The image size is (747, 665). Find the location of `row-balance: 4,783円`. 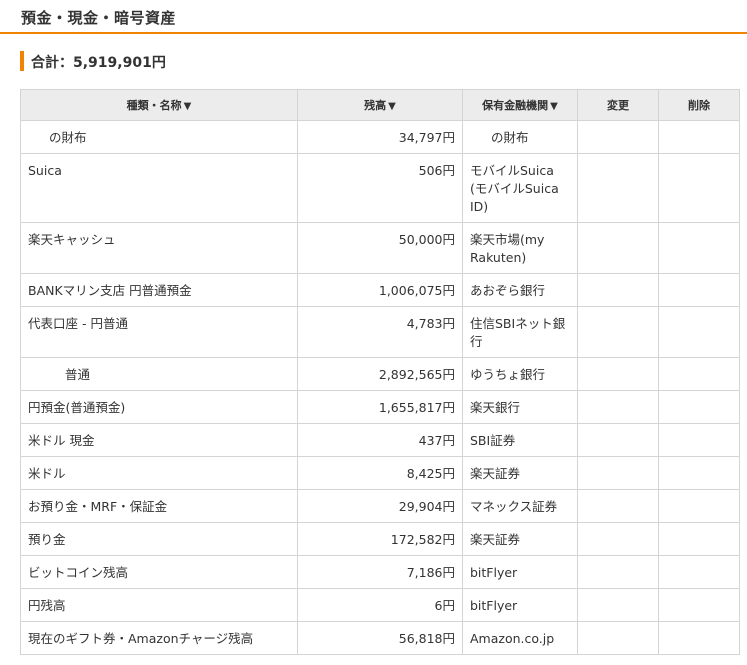

row-balance: 4,783円 is located at coordinates (380, 332).